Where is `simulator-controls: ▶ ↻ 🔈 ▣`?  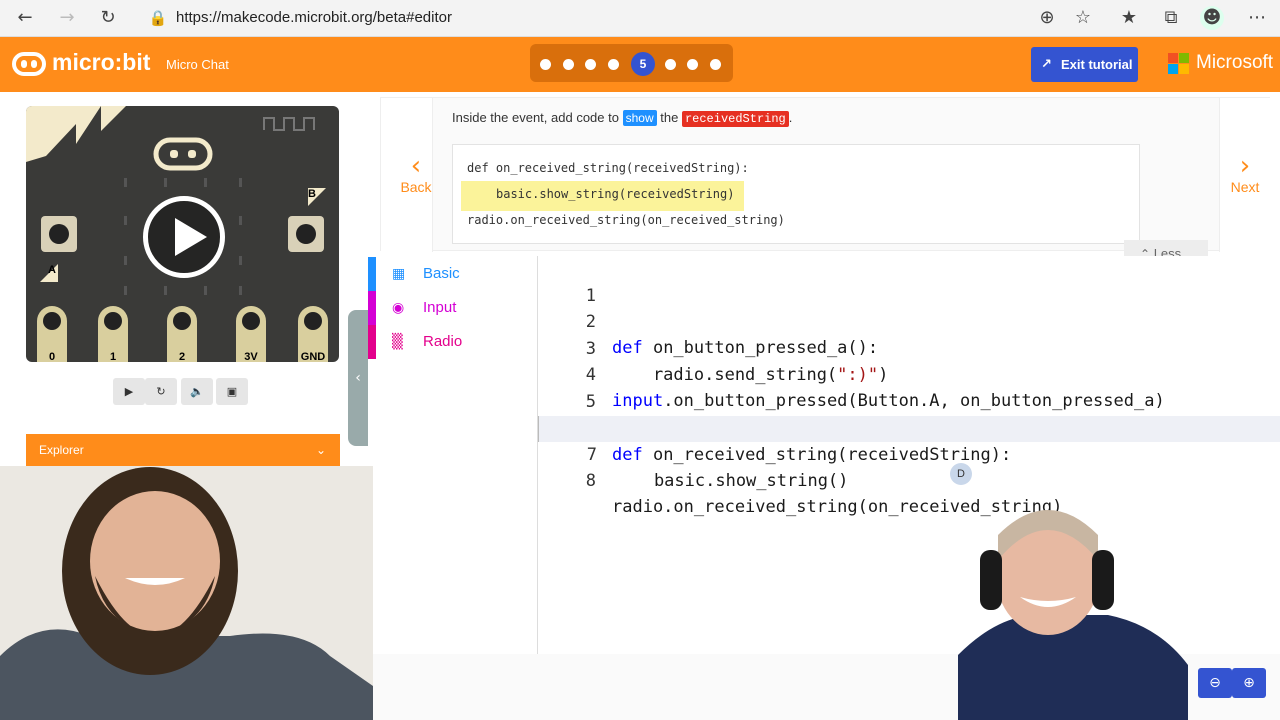
simulator-controls: ▶ ↻ 🔈 ▣ is located at coordinates (180, 392).